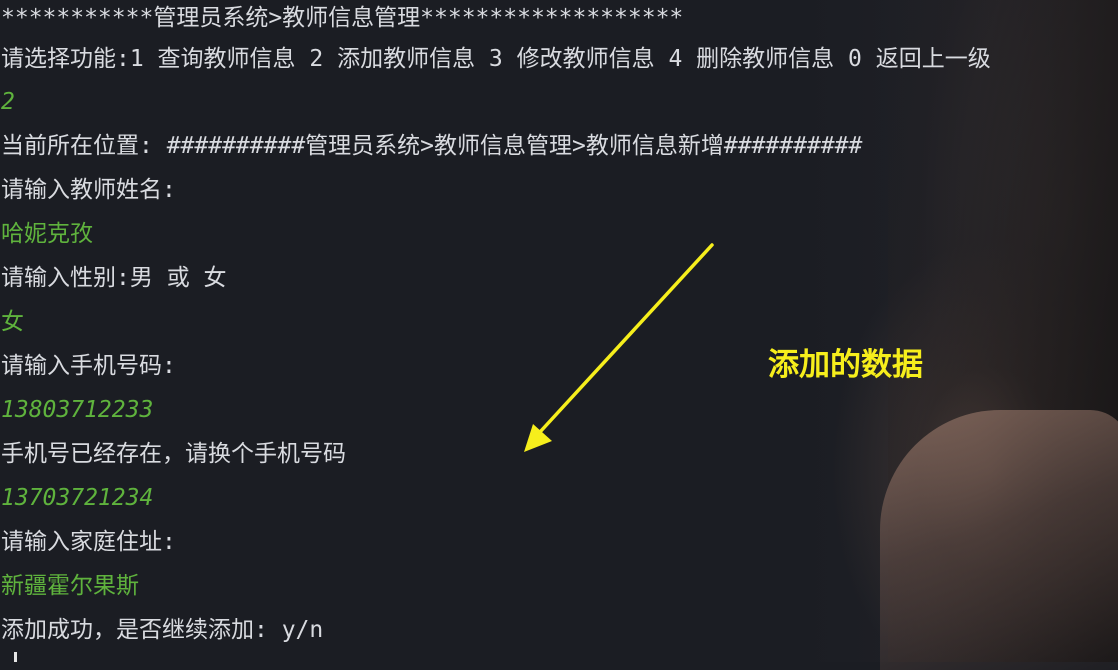  I want to click on annotation-arrow-icon, so click(619, 347).